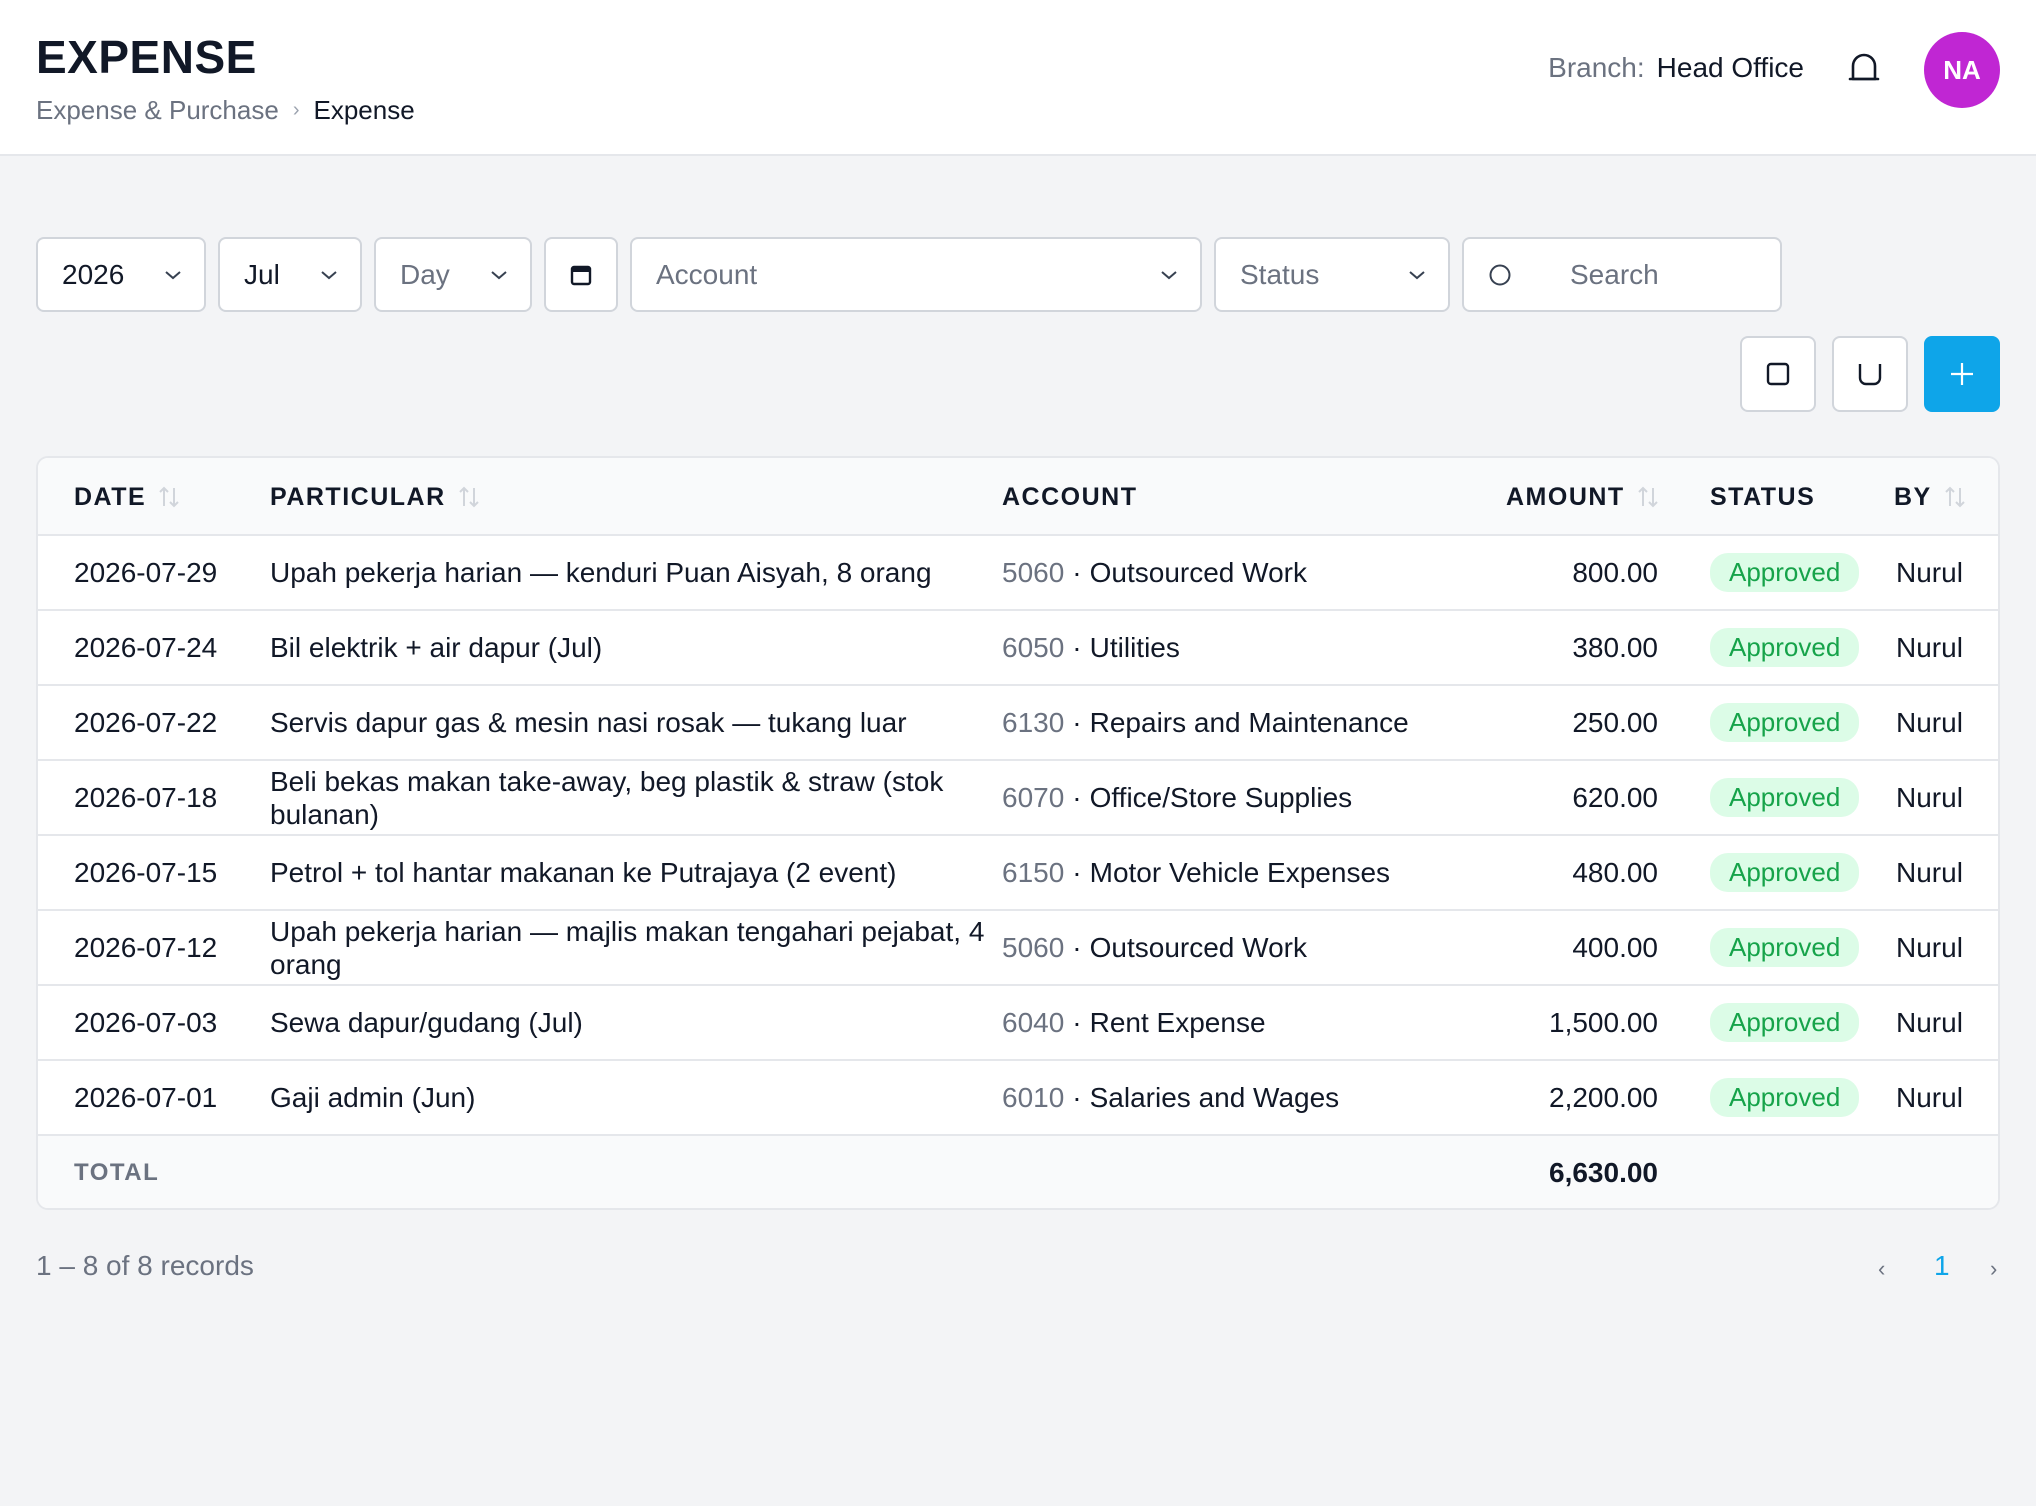 The image size is (2036, 1506). I want to click on column-header-status-label: STATUS, so click(1763, 496).